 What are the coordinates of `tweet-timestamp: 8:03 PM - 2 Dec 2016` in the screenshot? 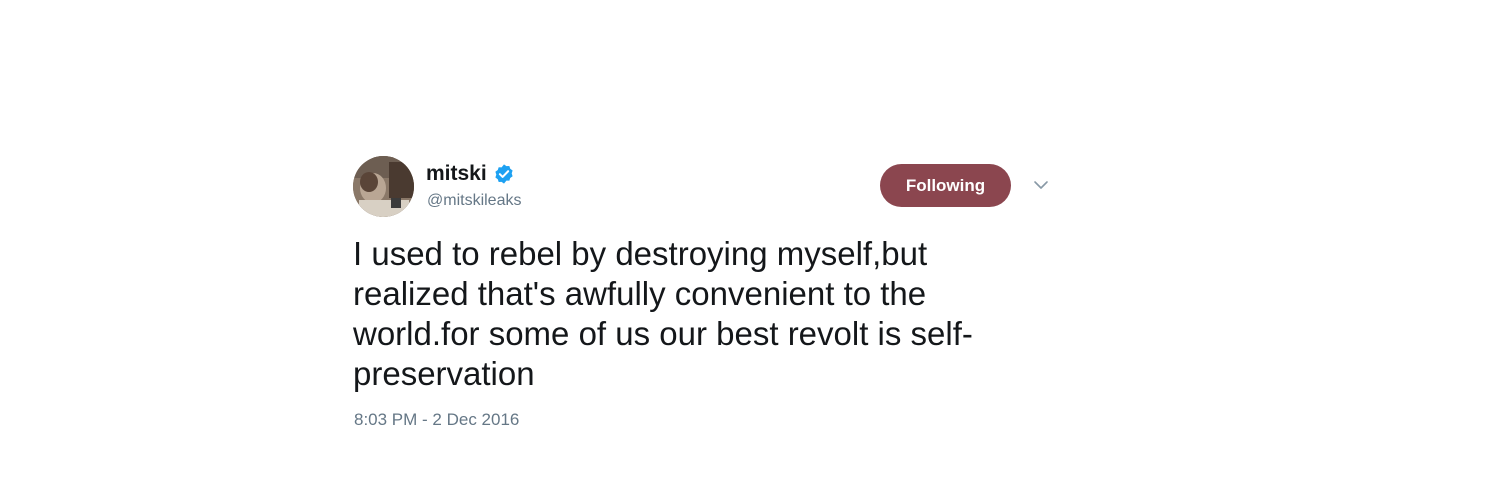 It's located at (436, 420).